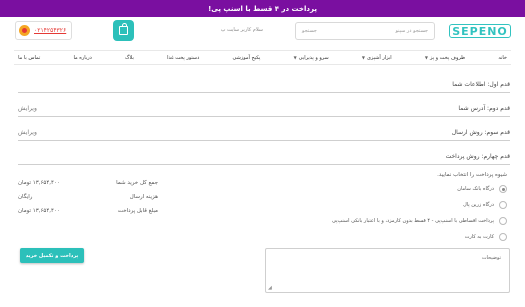  What do you see at coordinates (481, 84) in the screenshot?
I see `step-label: قدم اول: اطلاعات شما` at bounding box center [481, 84].